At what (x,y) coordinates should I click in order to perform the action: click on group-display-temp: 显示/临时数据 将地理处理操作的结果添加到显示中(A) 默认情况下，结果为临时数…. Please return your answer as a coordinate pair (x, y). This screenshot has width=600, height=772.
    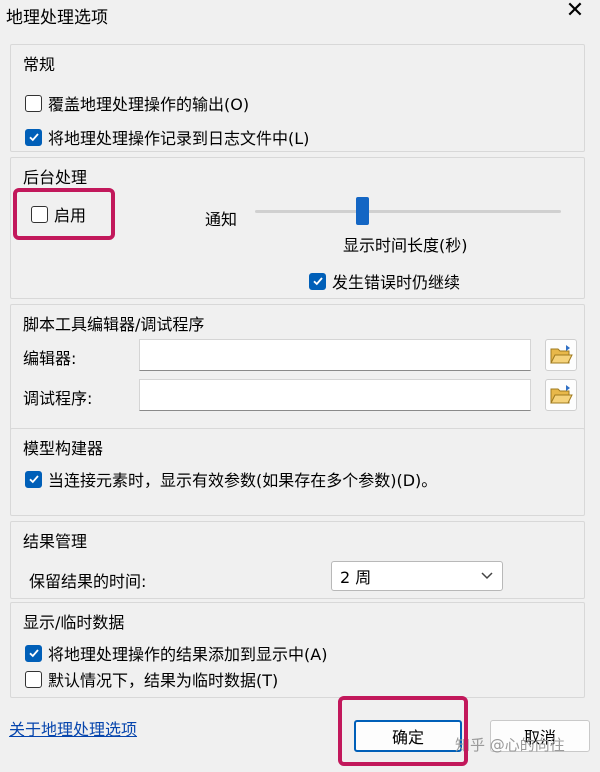
    Looking at the image, I should click on (297, 650).